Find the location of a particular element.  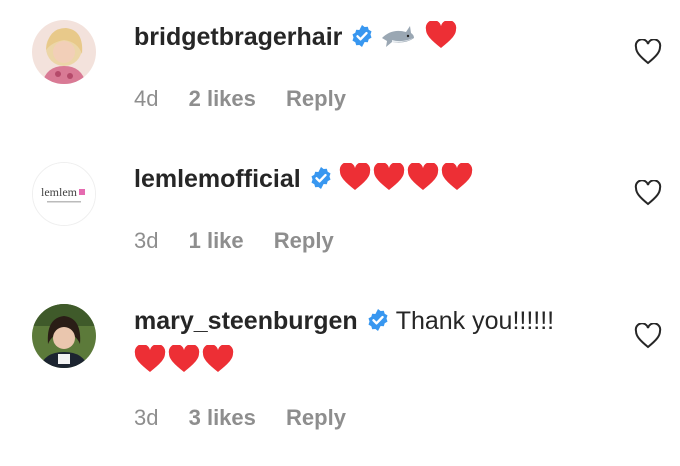

username: lemlemofficial is located at coordinates (217, 179).